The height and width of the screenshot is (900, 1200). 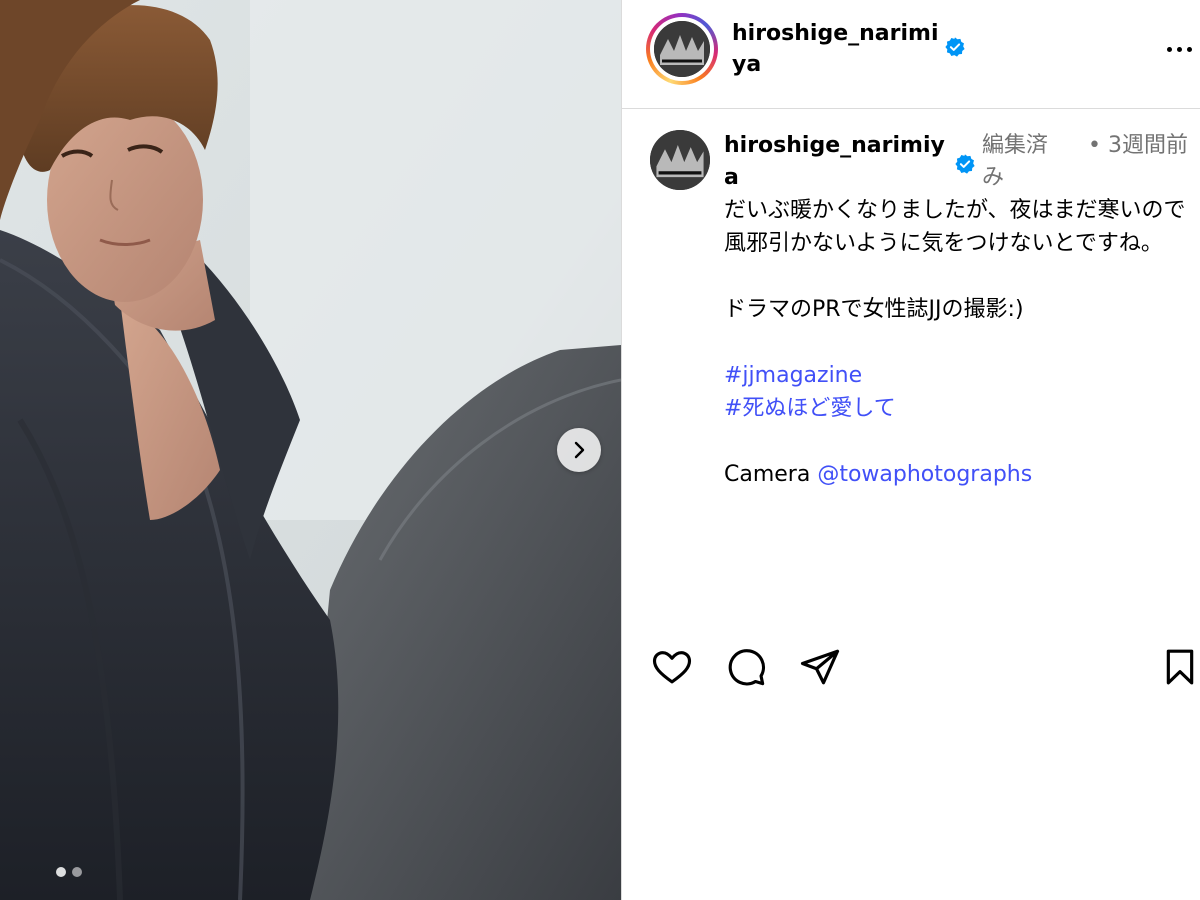 What do you see at coordinates (793, 375) in the screenshot?
I see `hashtag-link: #jjmagazine` at bounding box center [793, 375].